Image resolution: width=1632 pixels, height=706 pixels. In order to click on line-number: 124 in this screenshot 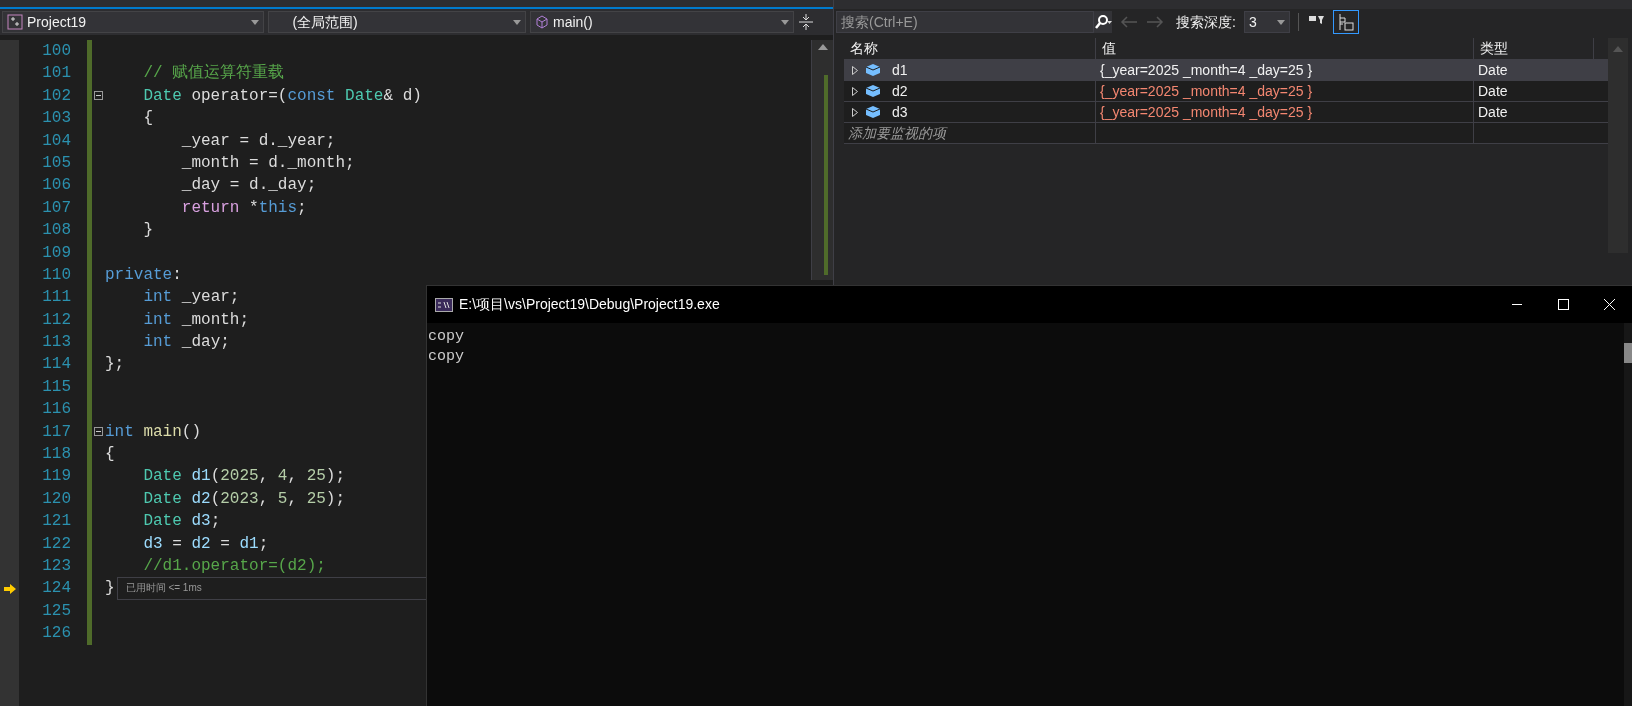, I will do `click(56, 588)`.